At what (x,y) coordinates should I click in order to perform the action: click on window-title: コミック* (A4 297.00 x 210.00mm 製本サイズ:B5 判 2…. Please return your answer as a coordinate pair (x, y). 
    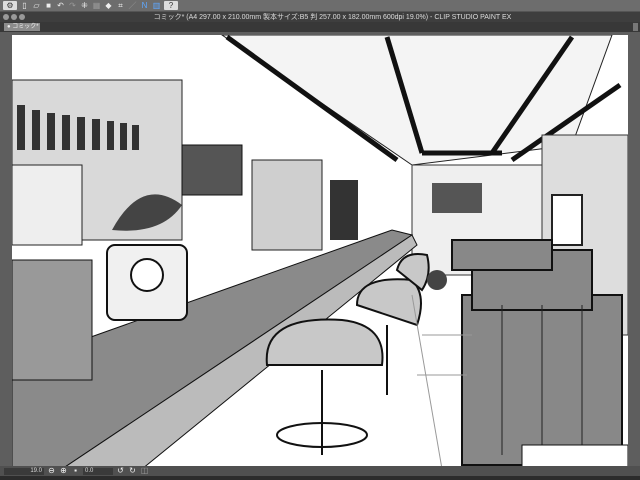
    Looking at the image, I should click on (332, 17).